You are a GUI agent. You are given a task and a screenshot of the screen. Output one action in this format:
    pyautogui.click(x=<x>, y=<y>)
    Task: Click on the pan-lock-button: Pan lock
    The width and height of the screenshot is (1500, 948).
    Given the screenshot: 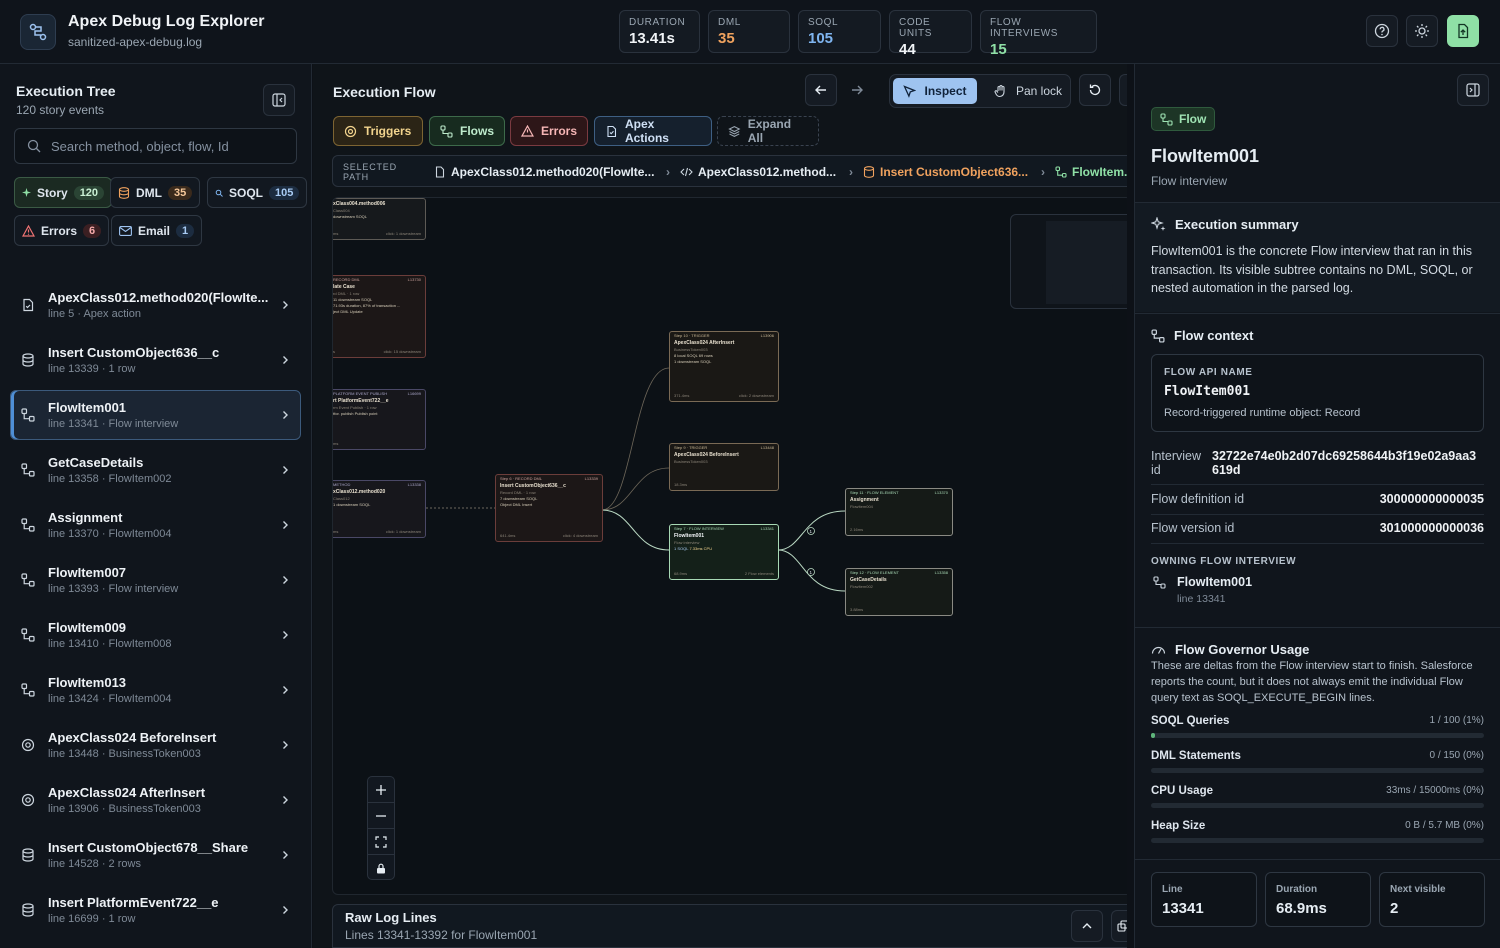 What is the action you would take?
    pyautogui.click(x=1028, y=91)
    